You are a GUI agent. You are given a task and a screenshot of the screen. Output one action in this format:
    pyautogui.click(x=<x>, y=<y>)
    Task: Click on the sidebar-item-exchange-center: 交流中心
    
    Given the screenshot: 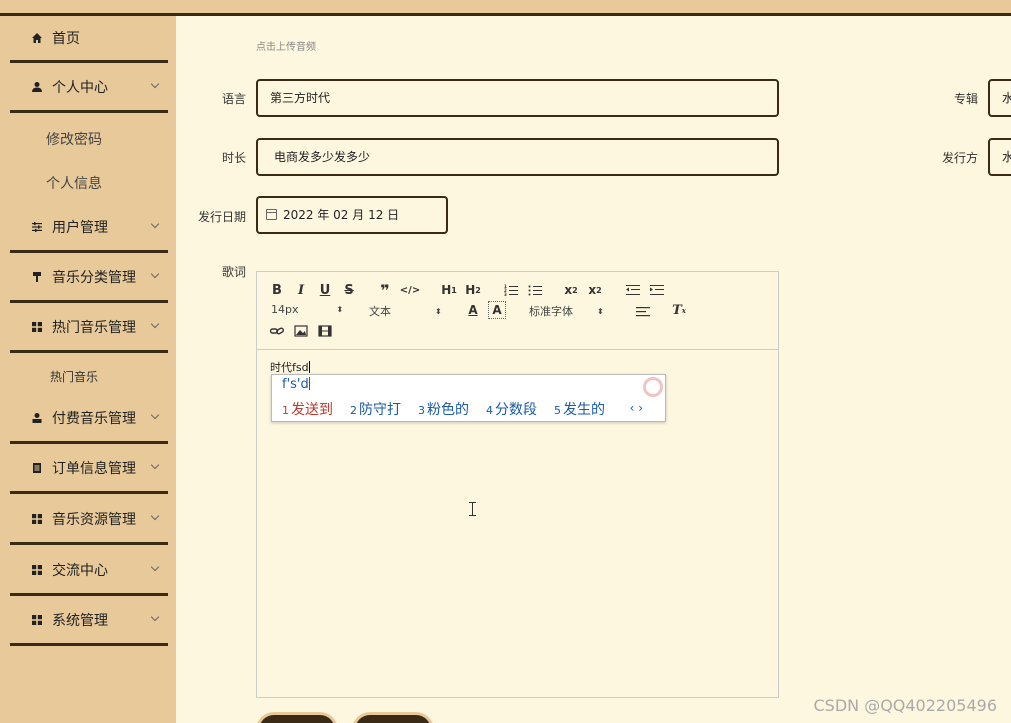 What is the action you would take?
    pyautogui.click(x=89, y=571)
    